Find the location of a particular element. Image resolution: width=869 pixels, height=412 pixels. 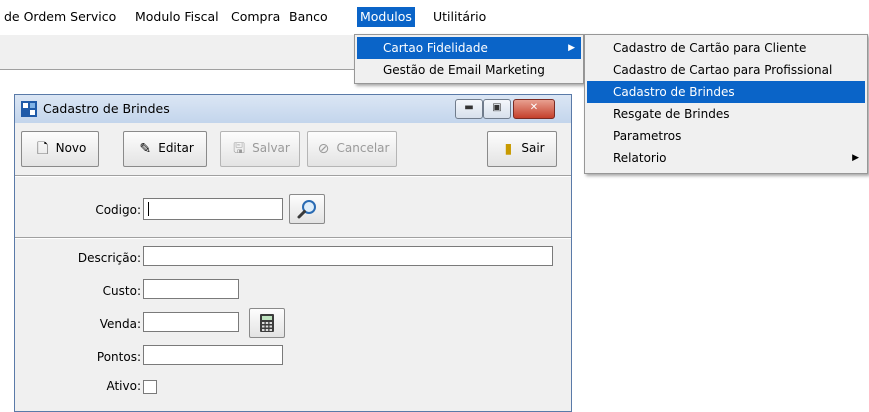

close-button: ✕ is located at coordinates (534, 109).